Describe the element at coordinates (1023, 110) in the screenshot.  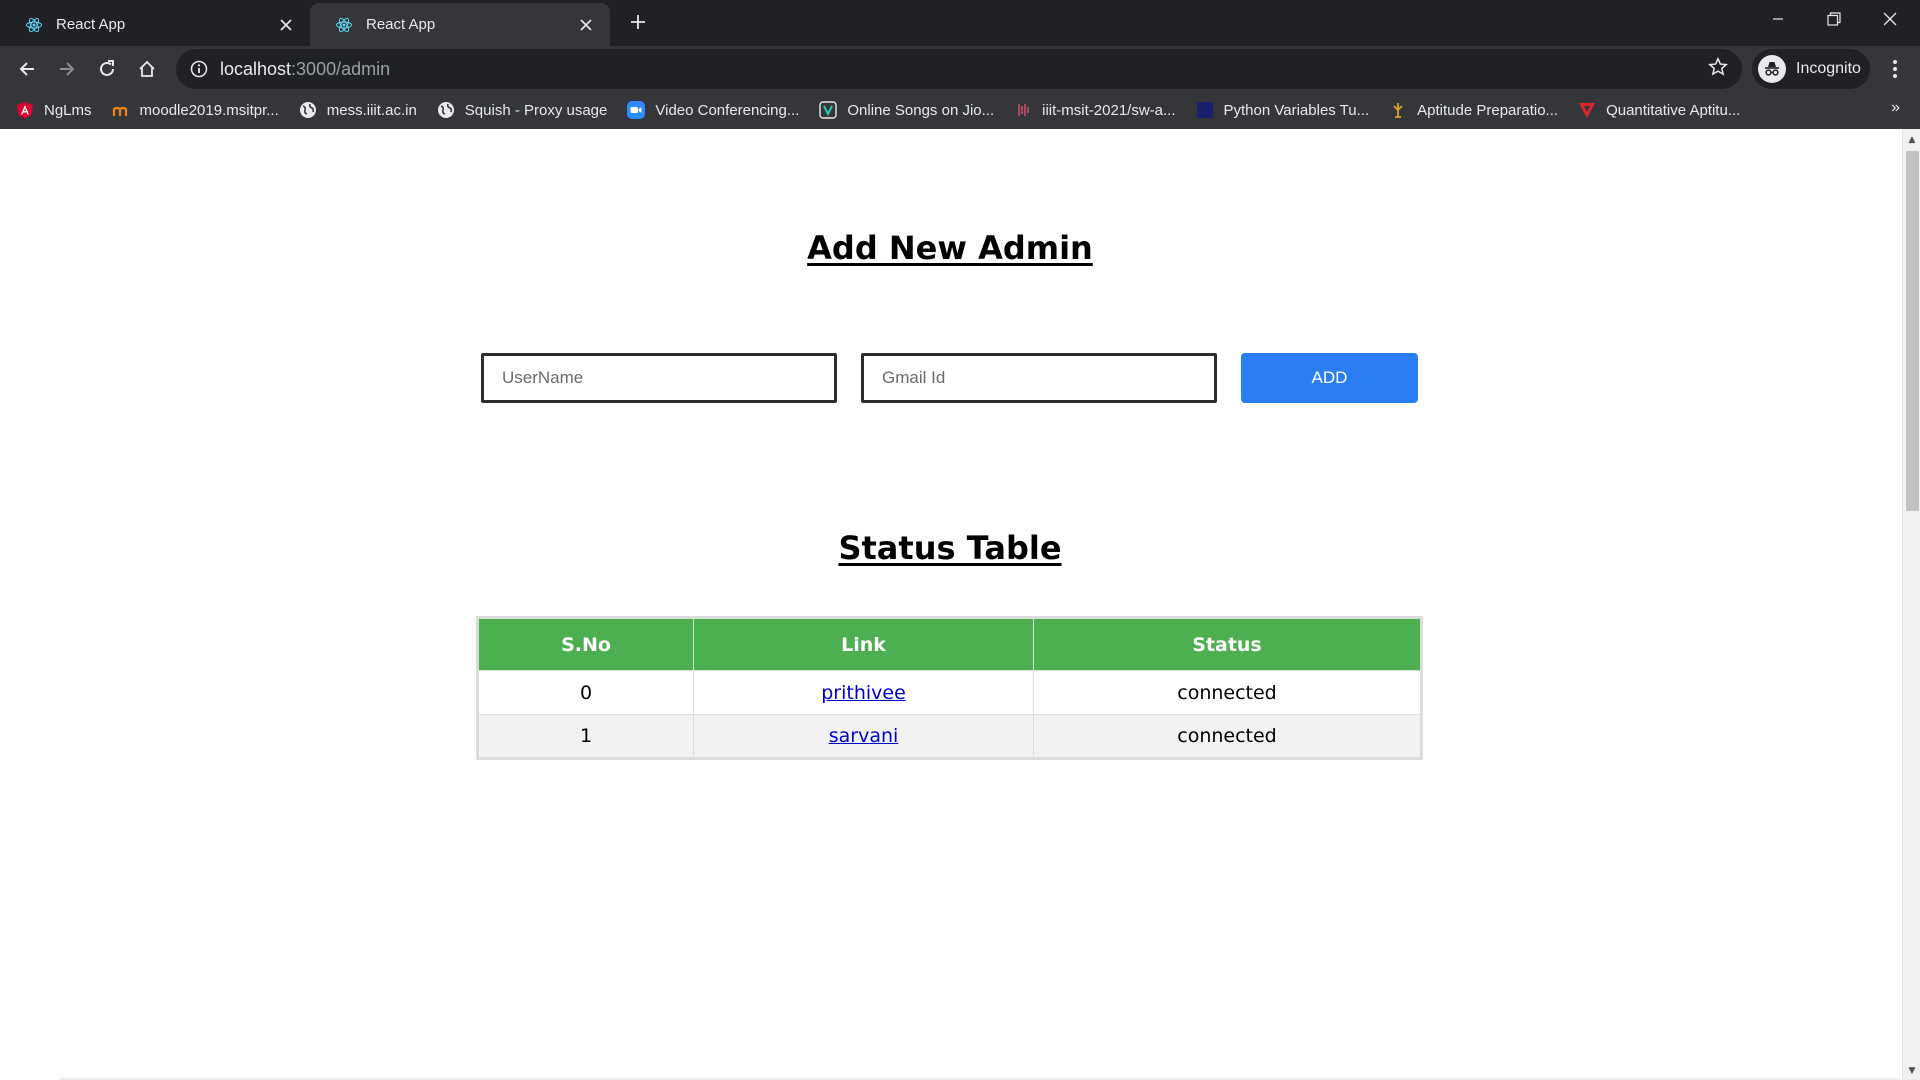
I see `gitlab-icon` at that location.